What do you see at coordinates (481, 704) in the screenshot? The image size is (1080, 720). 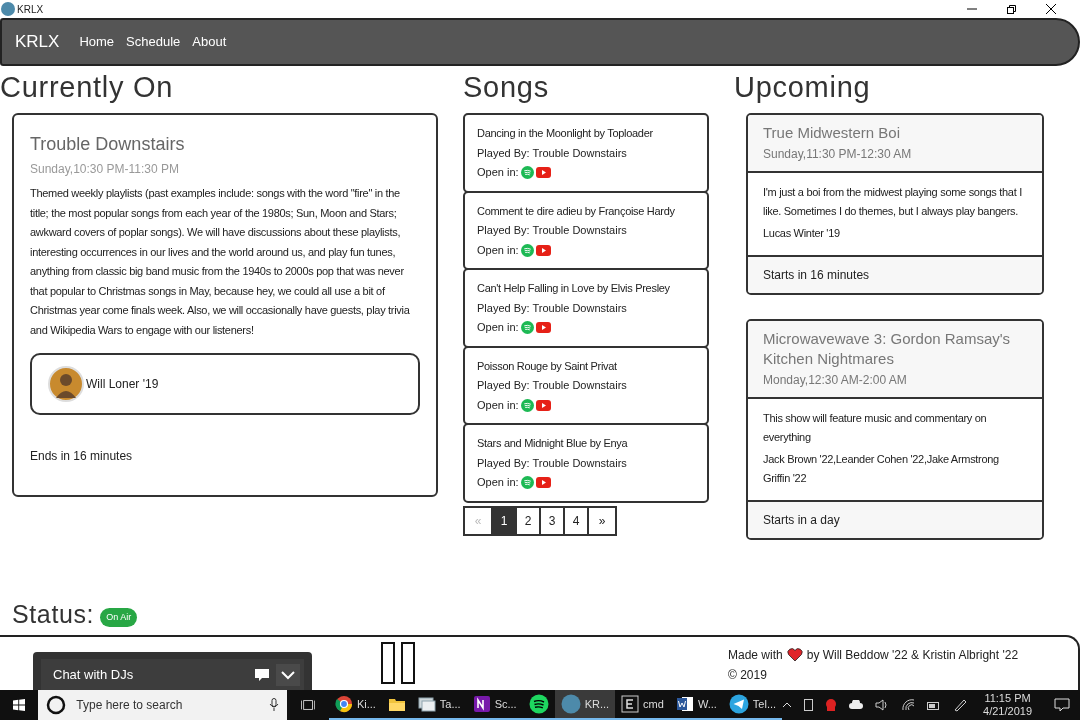 I see `notebook-icon` at bounding box center [481, 704].